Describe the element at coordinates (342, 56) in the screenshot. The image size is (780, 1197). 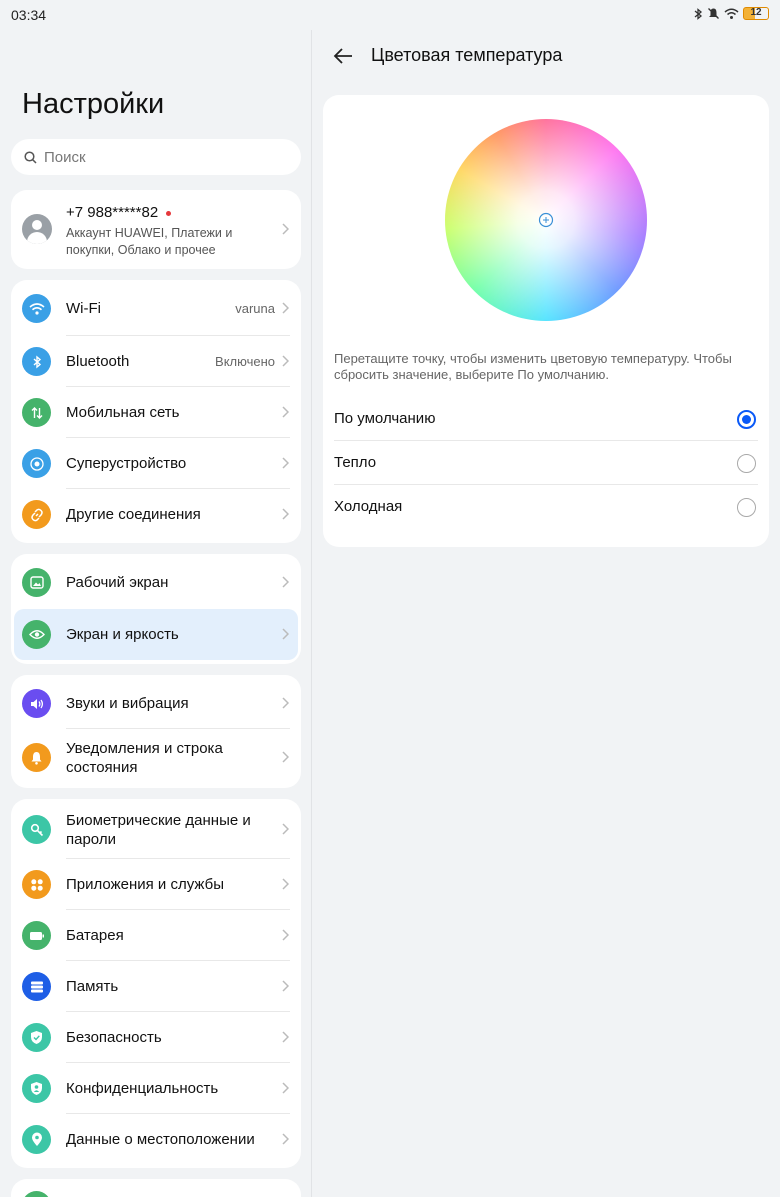
I see `arrow-left-icon` at that location.